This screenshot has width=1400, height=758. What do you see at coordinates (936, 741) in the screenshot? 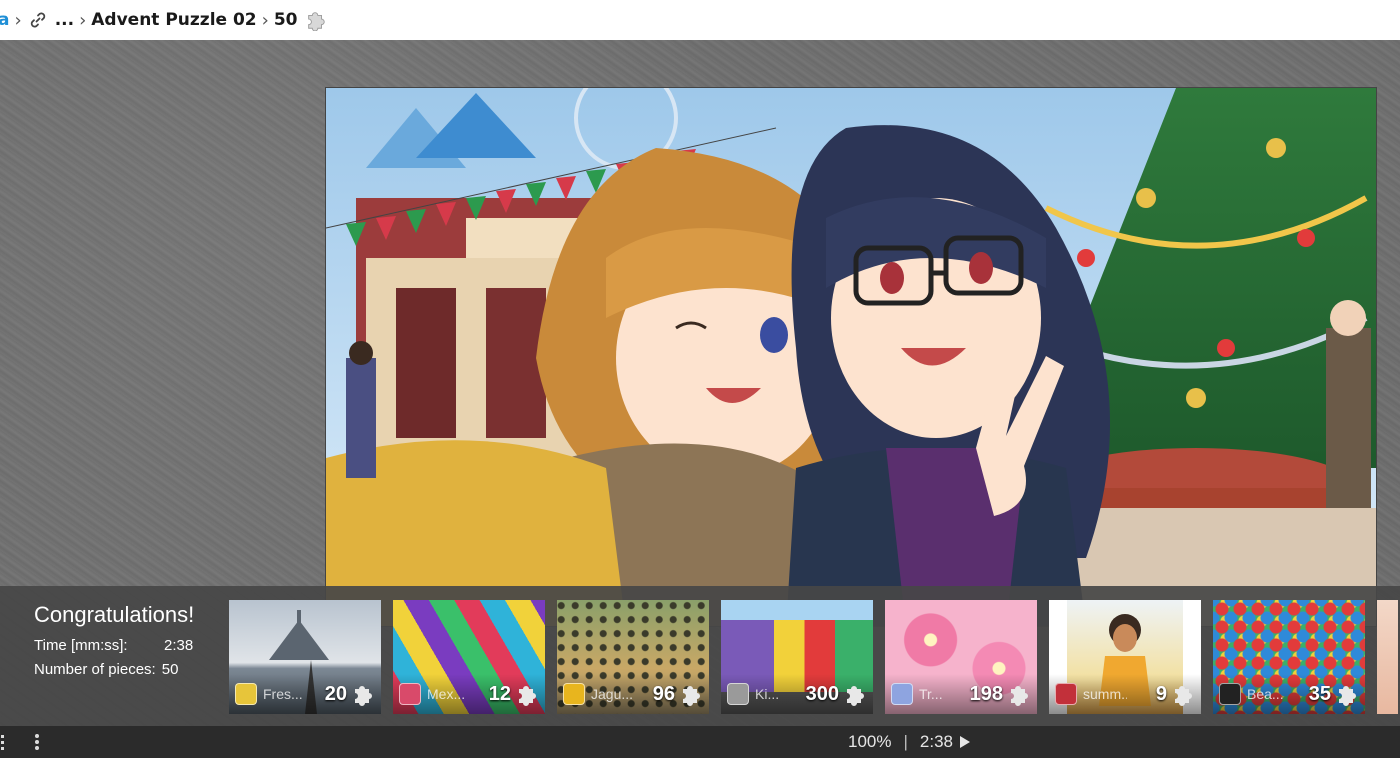
I see `status-timer: 2:38` at bounding box center [936, 741].